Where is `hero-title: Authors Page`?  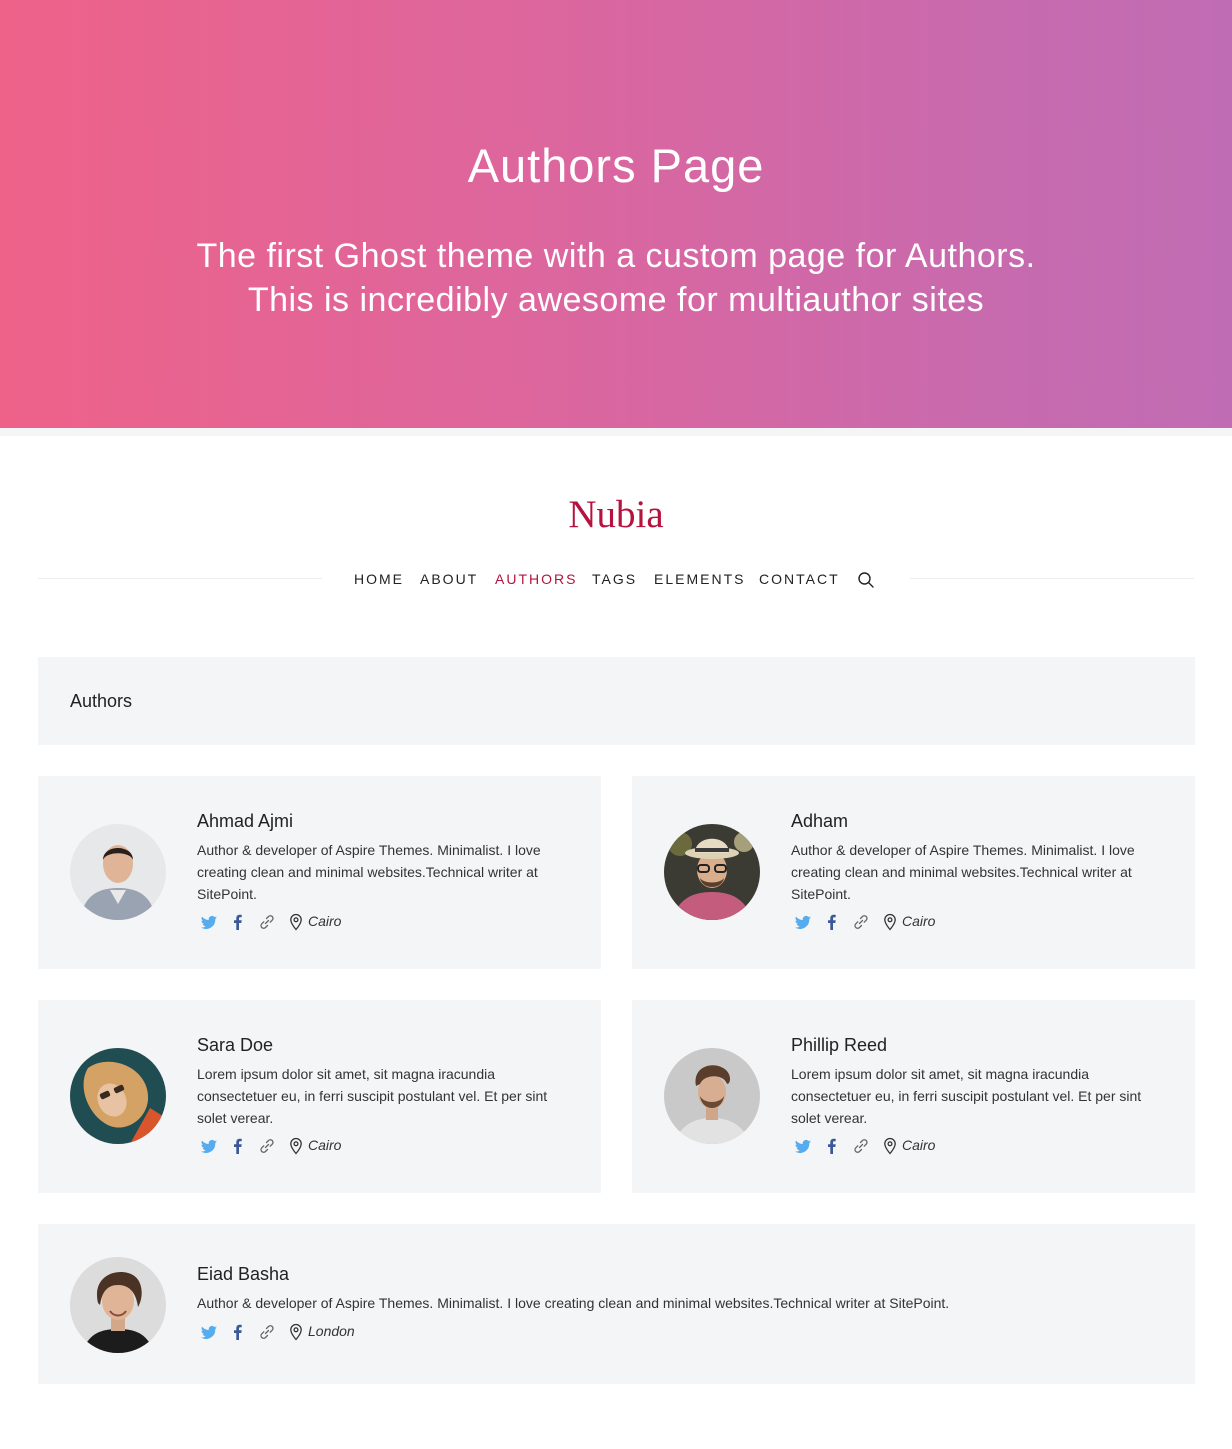 hero-title: Authors Page is located at coordinates (616, 165).